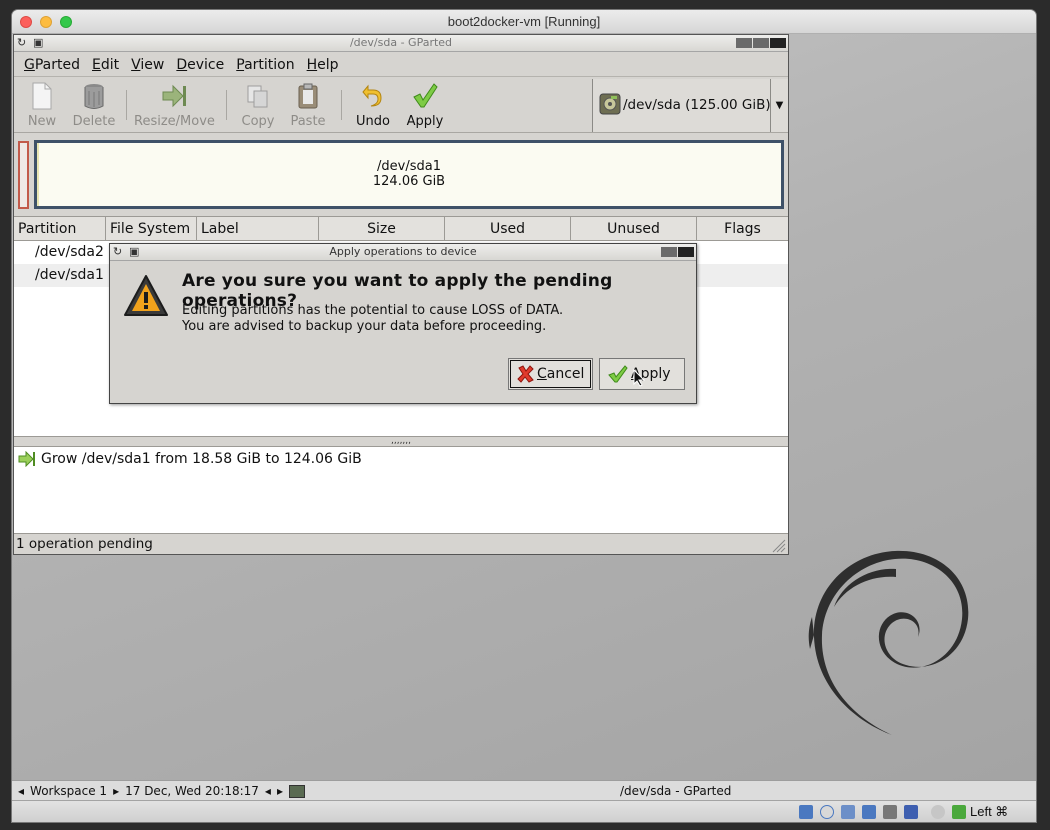  What do you see at coordinates (110, 65) in the screenshot?
I see `menu-label: dit` at bounding box center [110, 65].